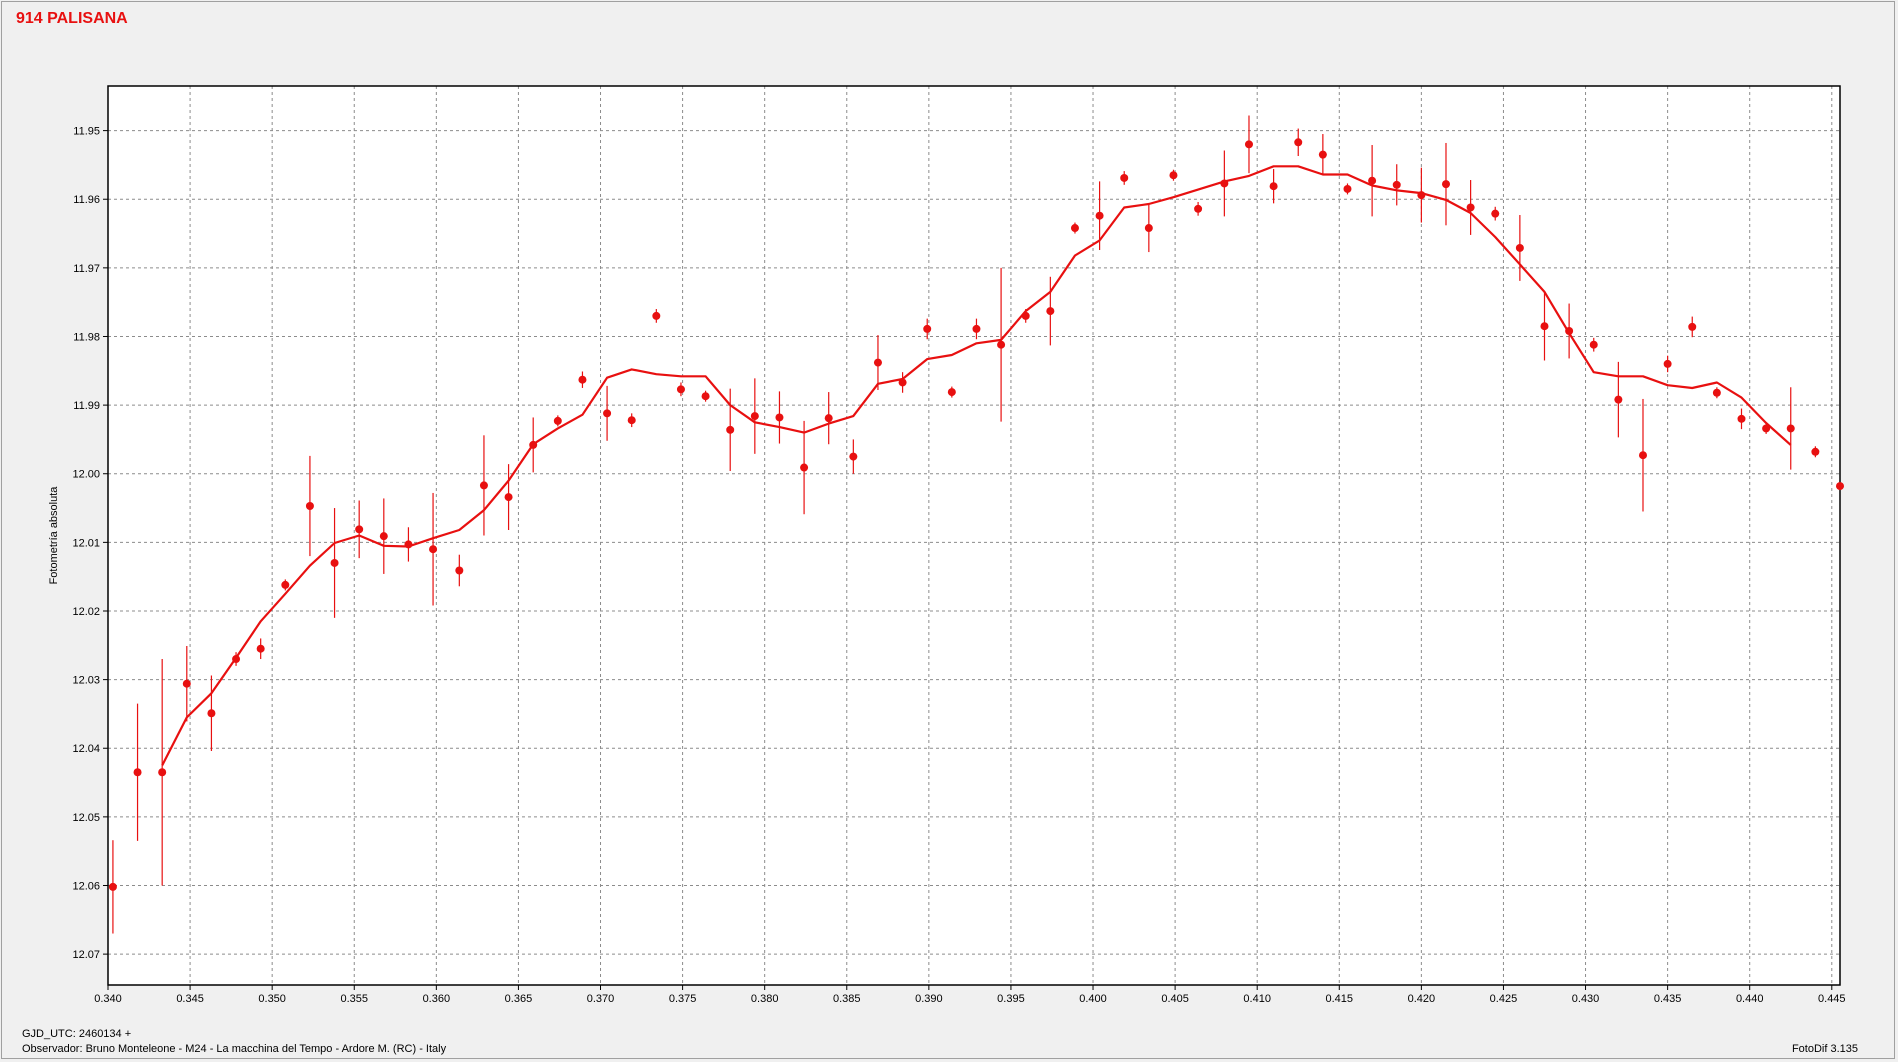  What do you see at coordinates (1504, 999) in the screenshot?
I see `x-tick-label: 0.425` at bounding box center [1504, 999].